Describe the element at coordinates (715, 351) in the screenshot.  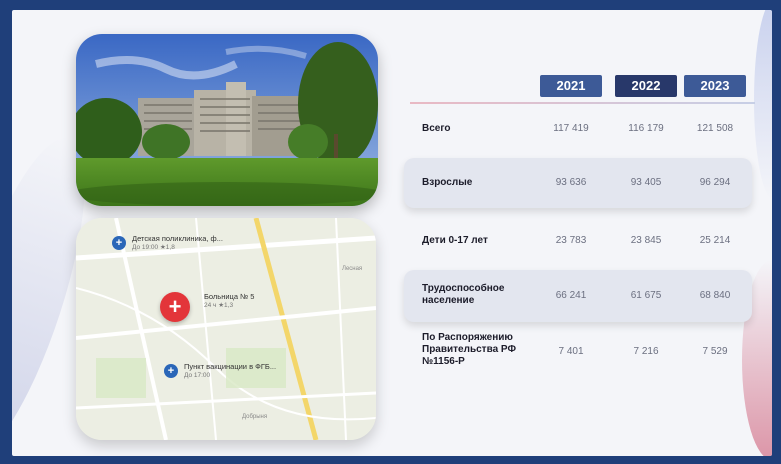
I see `cell-2023: 7 529` at that location.